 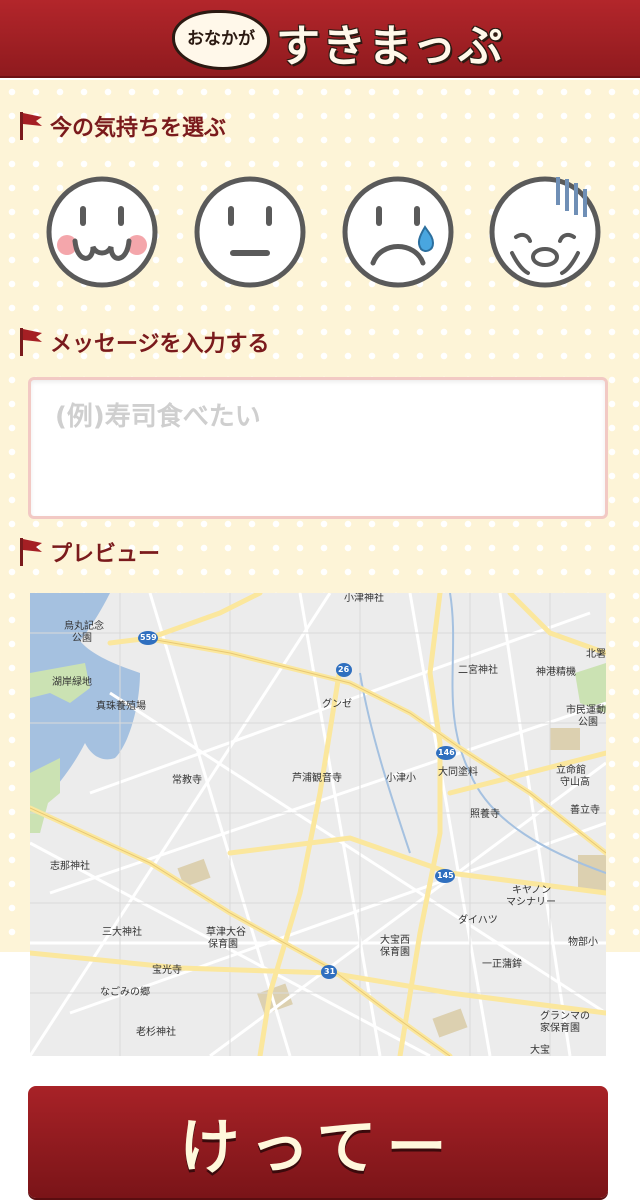 I want to click on map-label-kamiminato: 神港精機, so click(x=556, y=672).